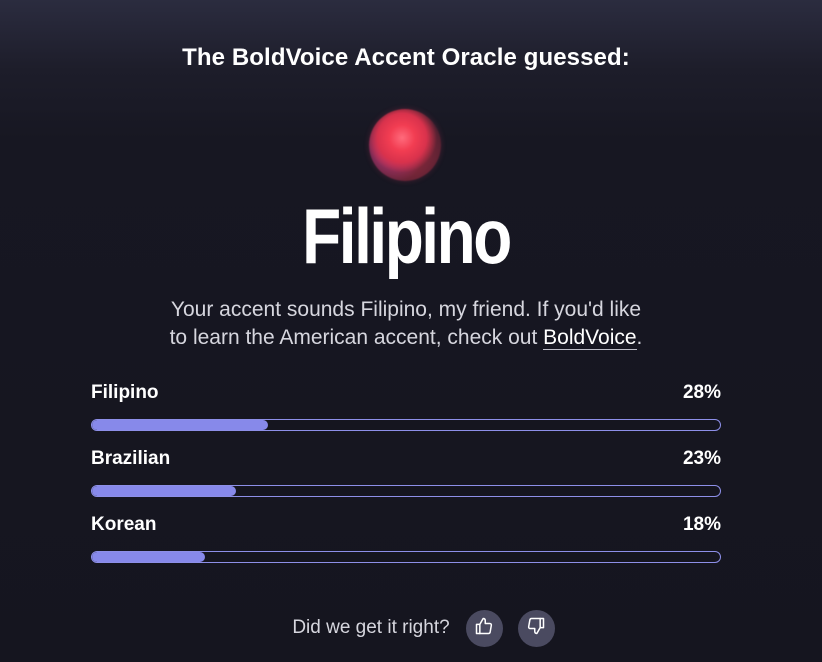 The width and height of the screenshot is (822, 662). What do you see at coordinates (639, 337) in the screenshot?
I see `result-description-line2-suffix: .` at bounding box center [639, 337].